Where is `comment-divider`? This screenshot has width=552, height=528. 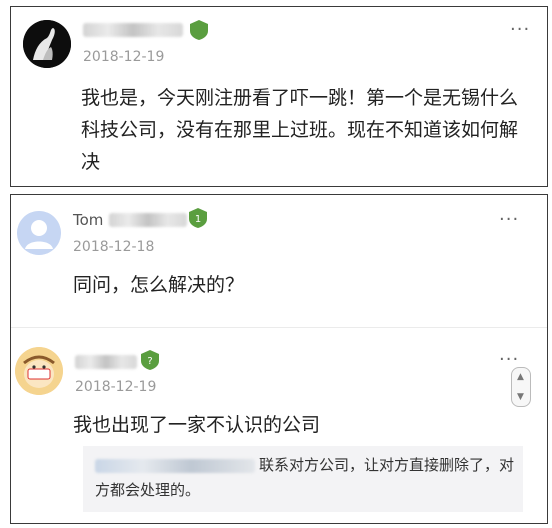 comment-divider is located at coordinates (279, 327).